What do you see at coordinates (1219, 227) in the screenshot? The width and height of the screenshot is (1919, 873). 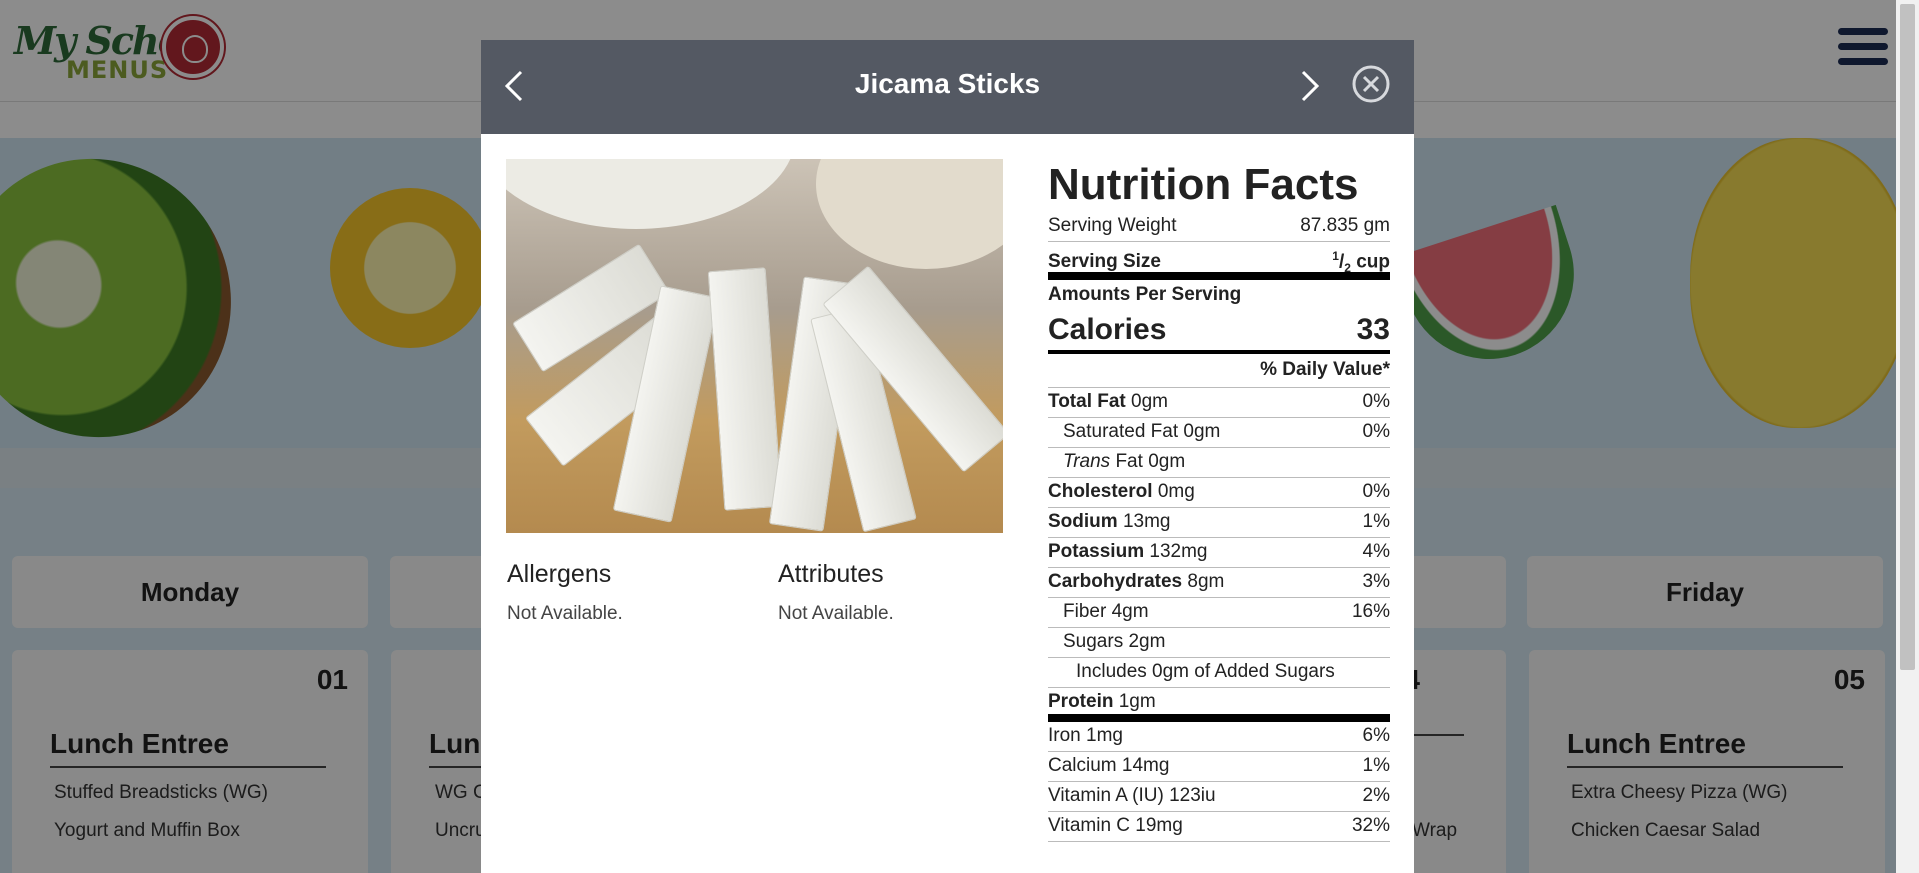 I see `serving-weight-row: Serving Weight 87.835 gm` at bounding box center [1219, 227].